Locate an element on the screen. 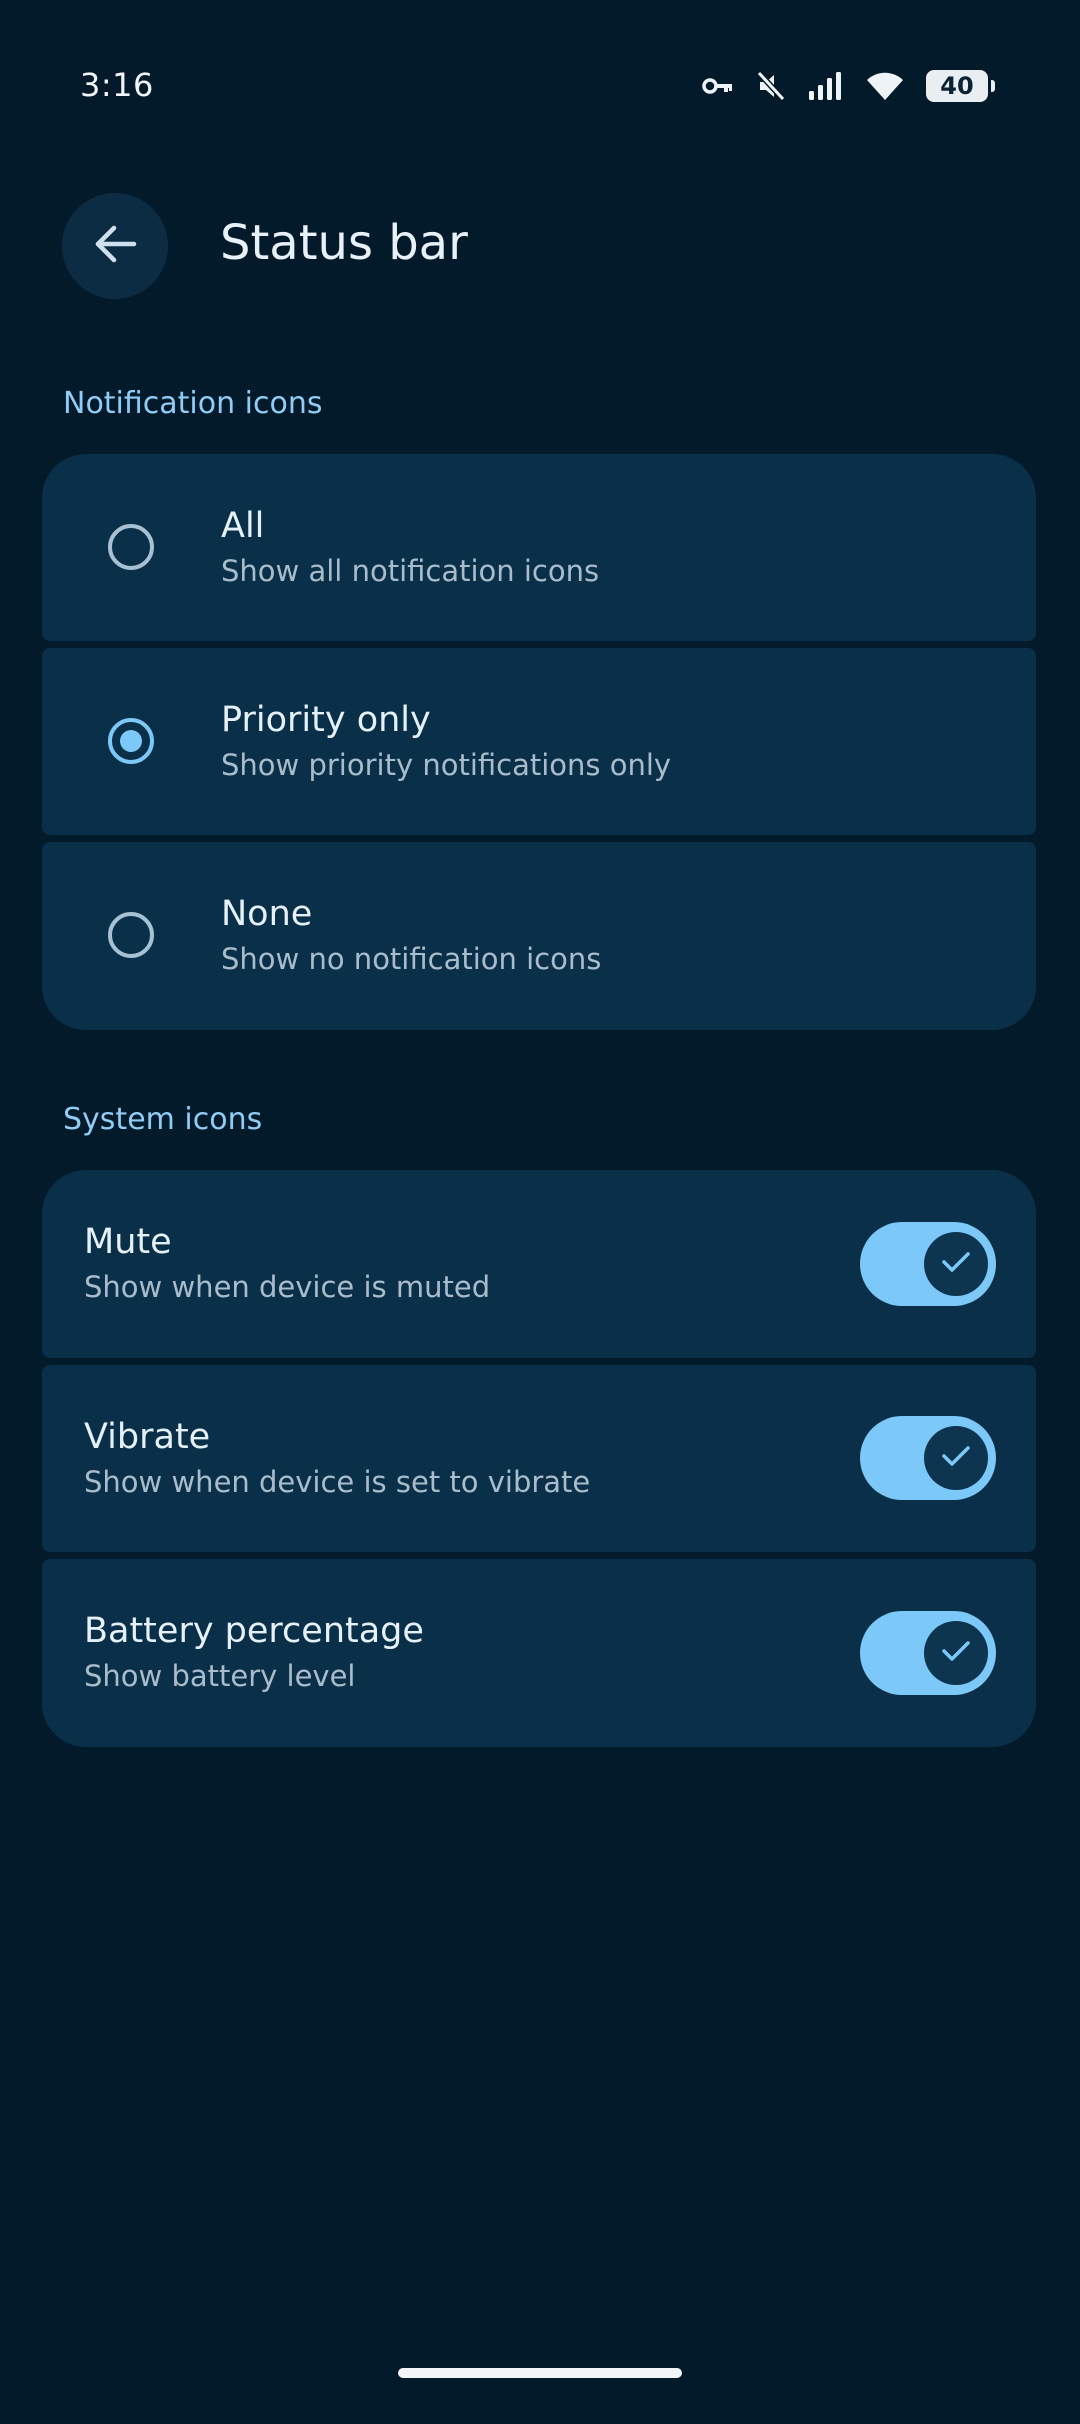 This screenshot has height=2424, width=1080. radio-button-selected is located at coordinates (131, 741).